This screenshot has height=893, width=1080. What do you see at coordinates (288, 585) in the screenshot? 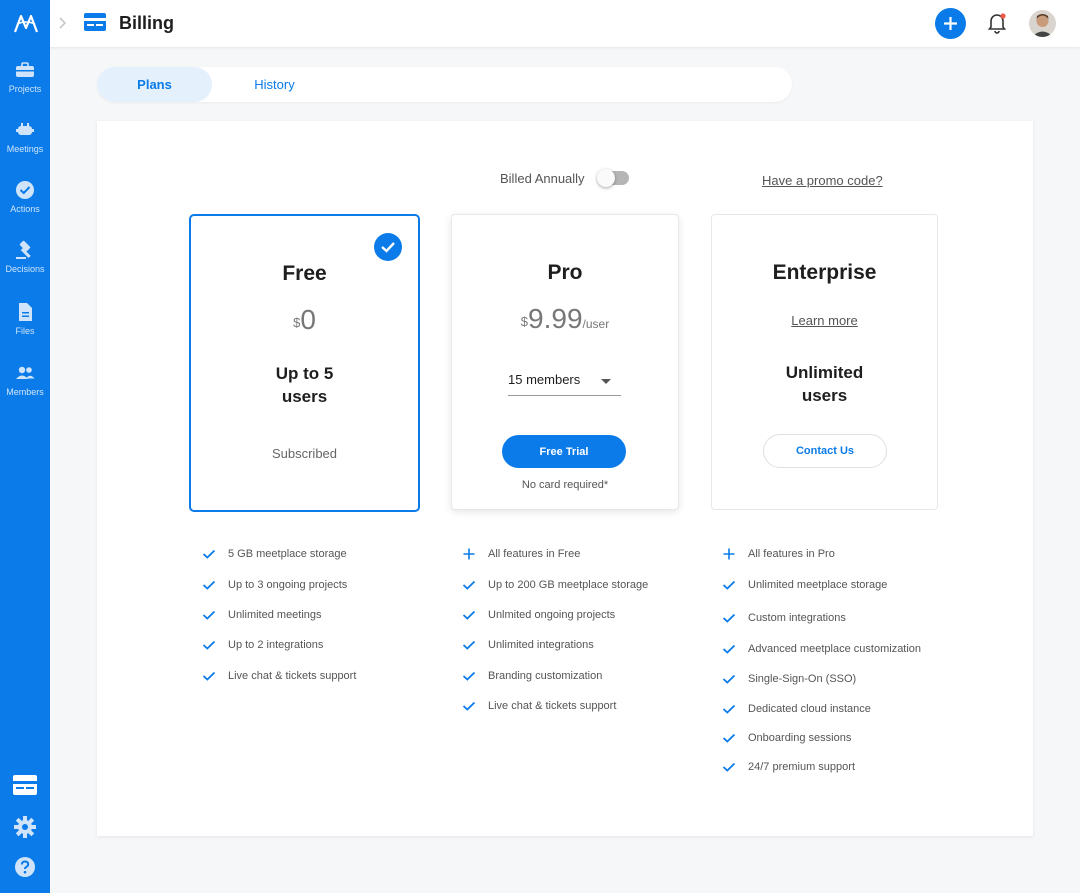
I see `feature-text: Up to 3 ongoing projects` at bounding box center [288, 585].